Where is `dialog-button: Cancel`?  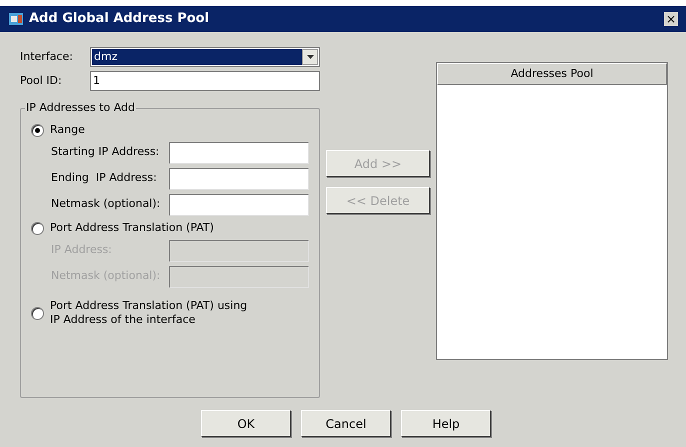 dialog-button: Cancel is located at coordinates (346, 423).